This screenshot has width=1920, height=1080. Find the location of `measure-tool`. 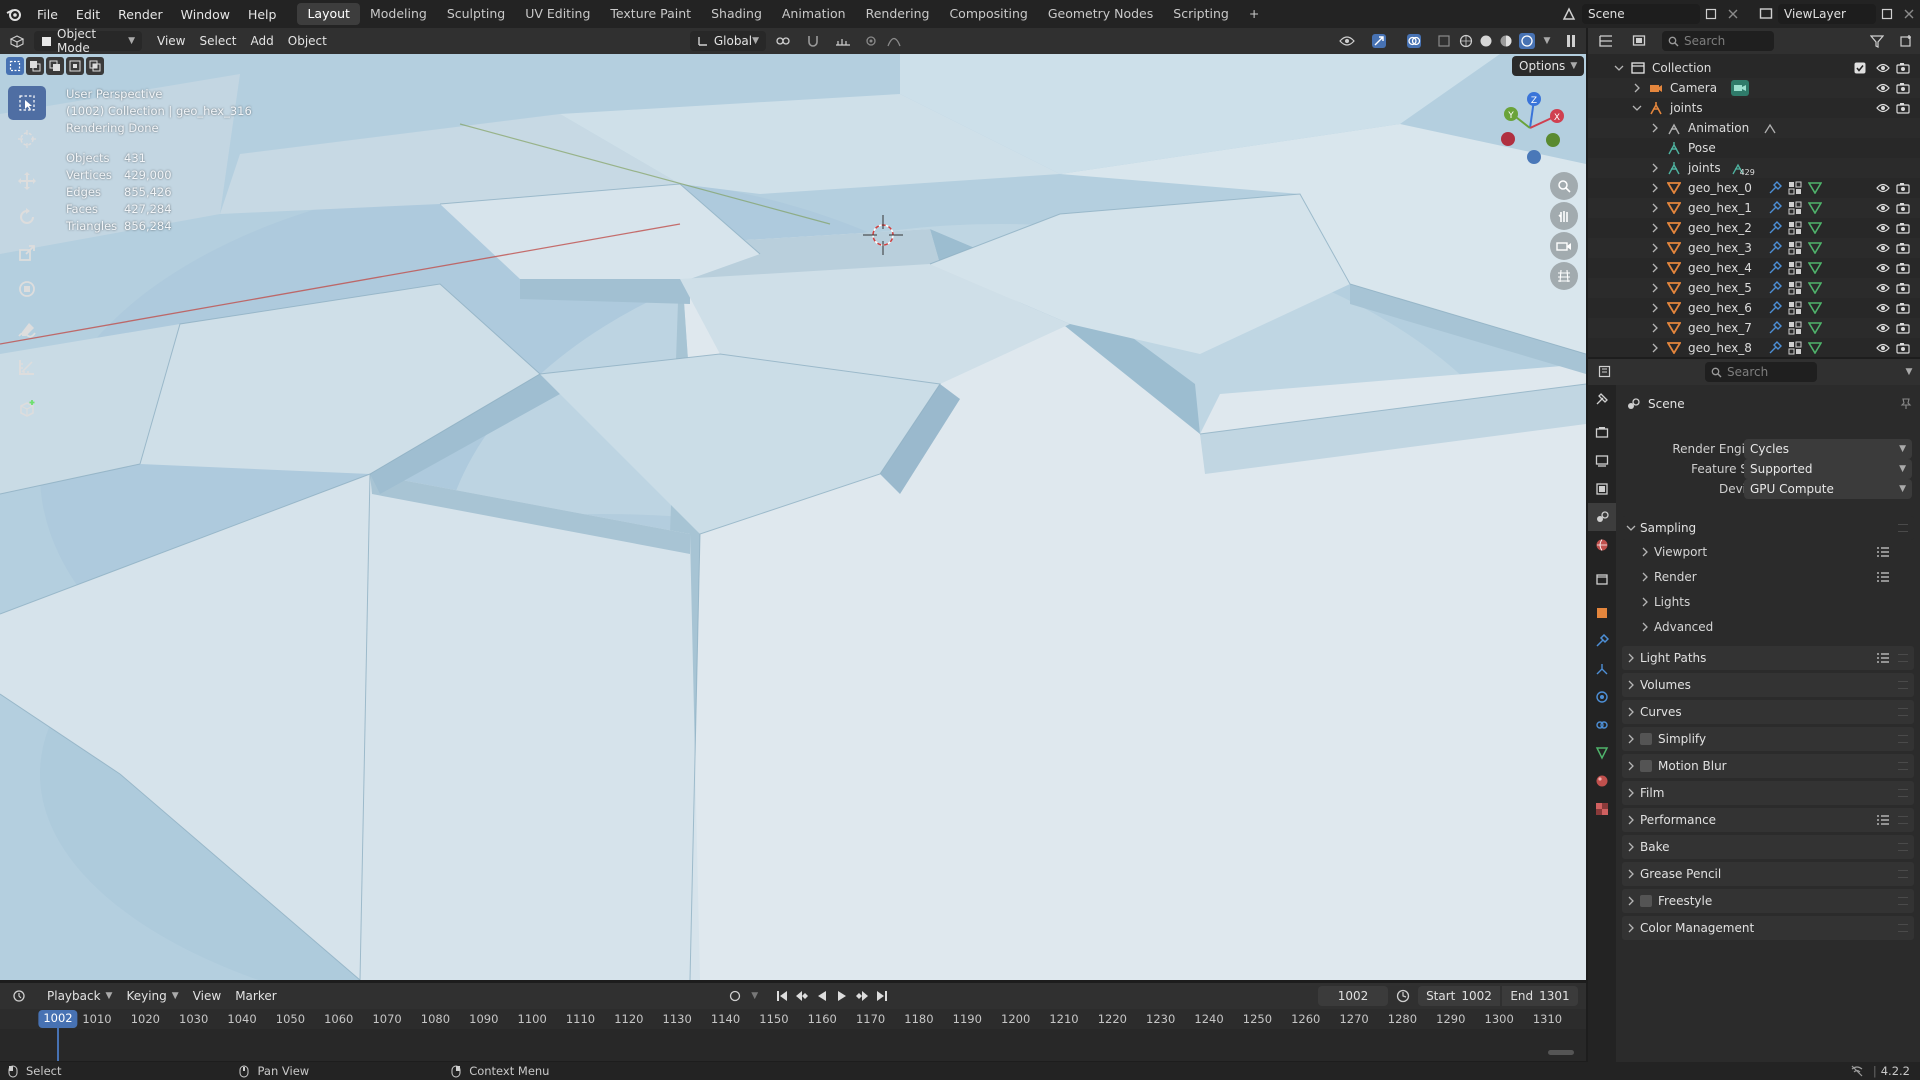

measure-tool is located at coordinates (27, 367).